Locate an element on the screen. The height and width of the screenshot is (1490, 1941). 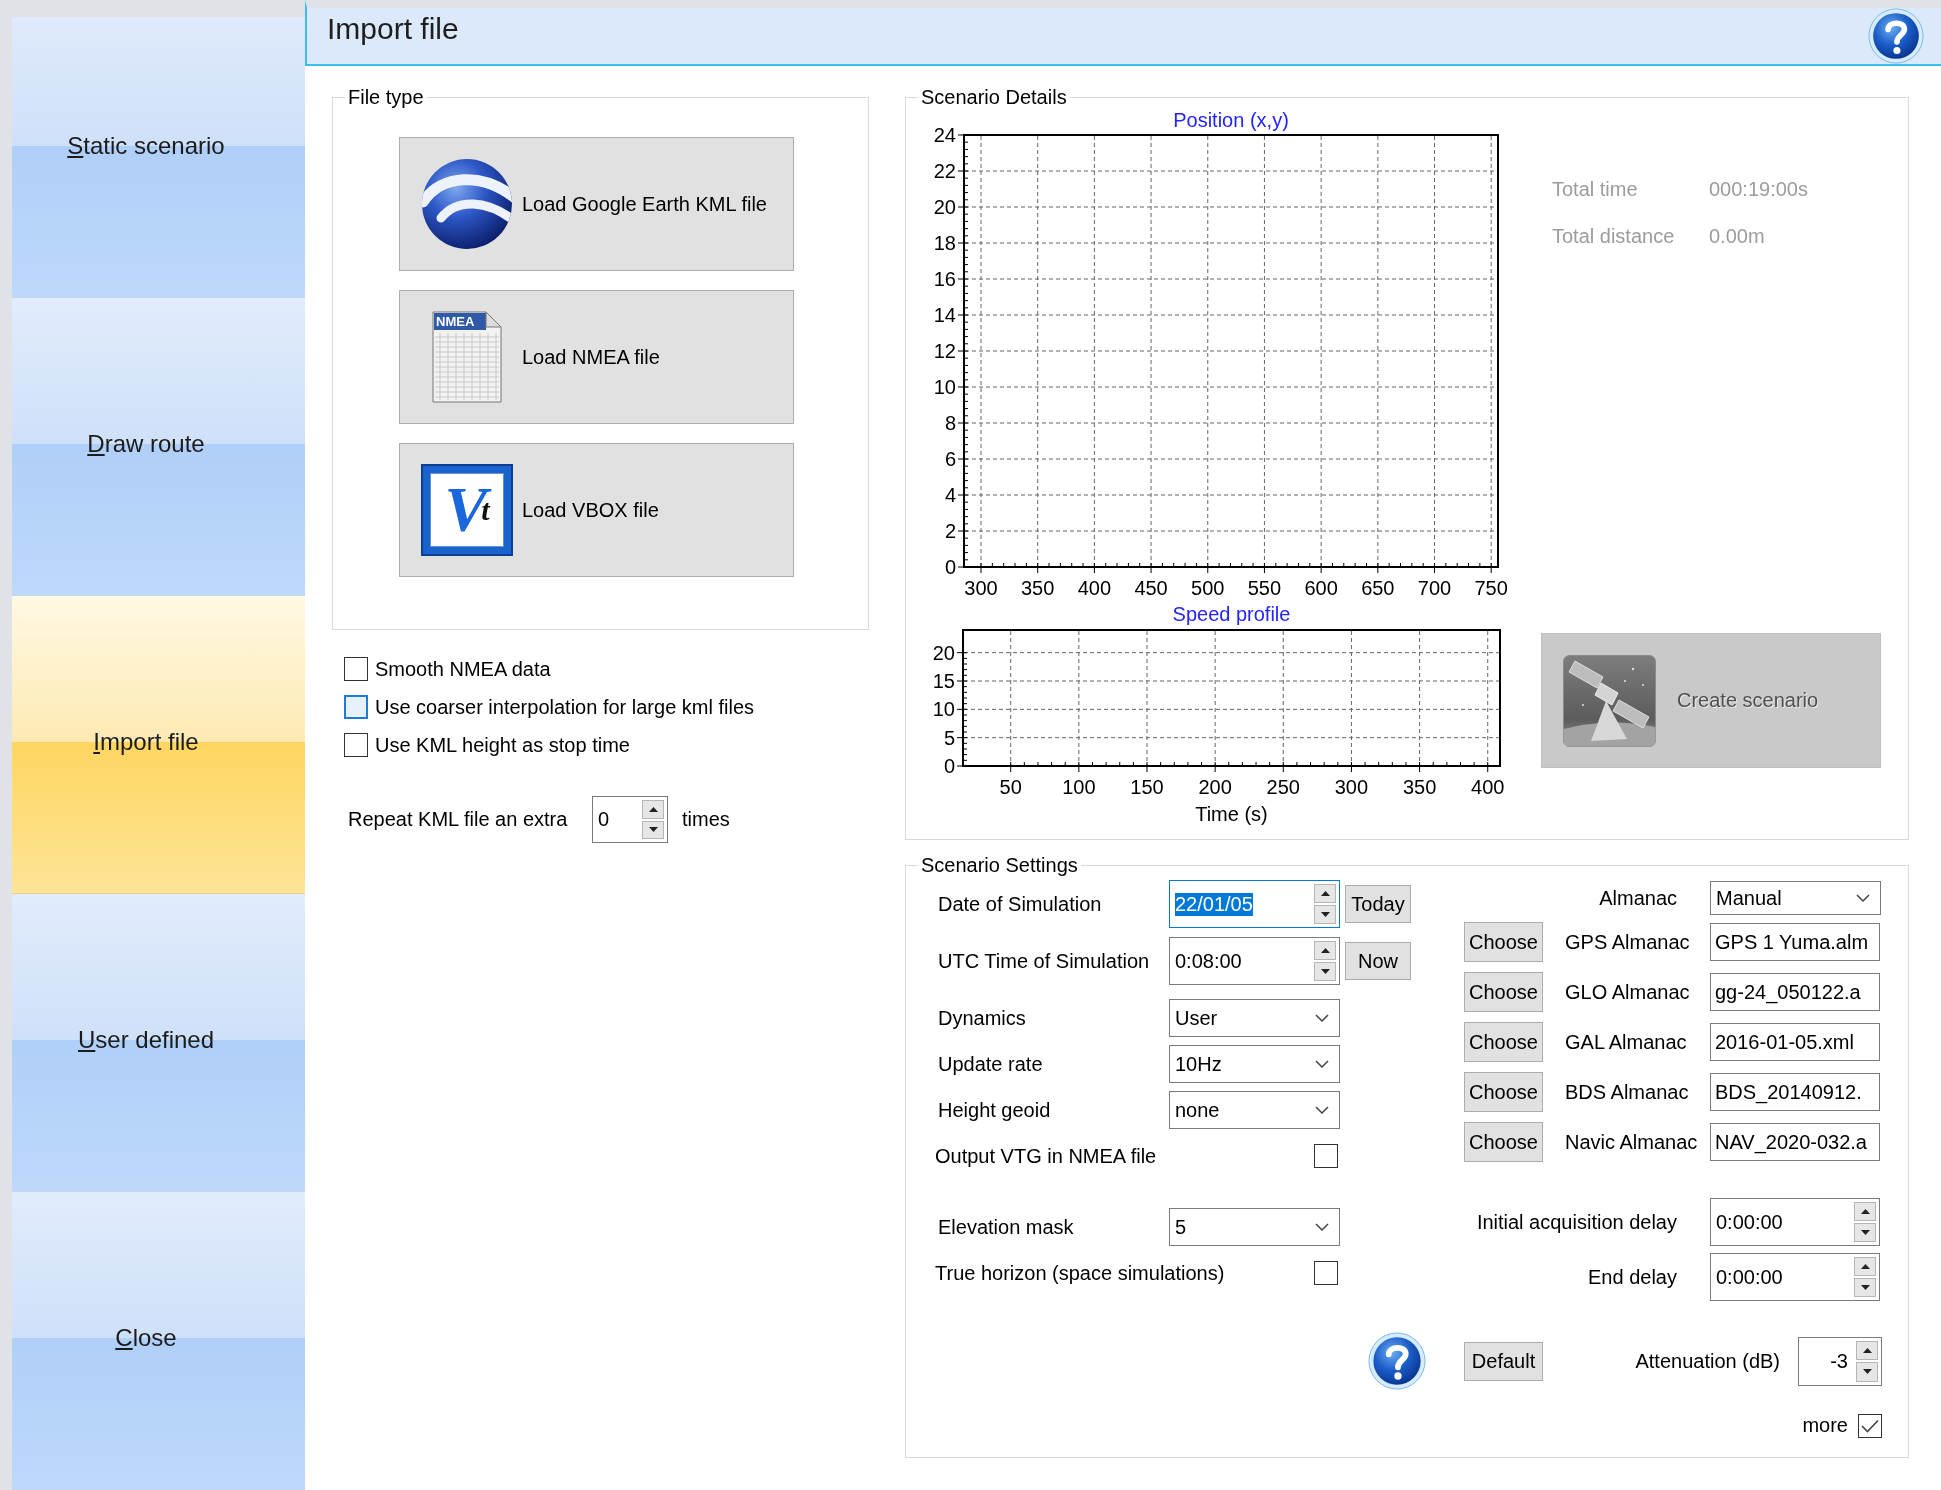
file-name-field: gg-24_050122.a is located at coordinates (1795, 992).